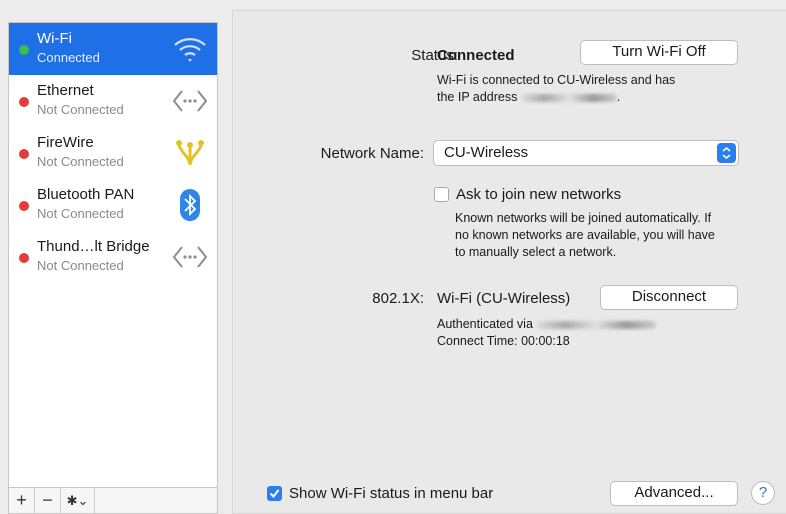 The image size is (786, 514). I want to click on turn-wifi-off-button: Turn Wi-Fi Off, so click(659, 52).